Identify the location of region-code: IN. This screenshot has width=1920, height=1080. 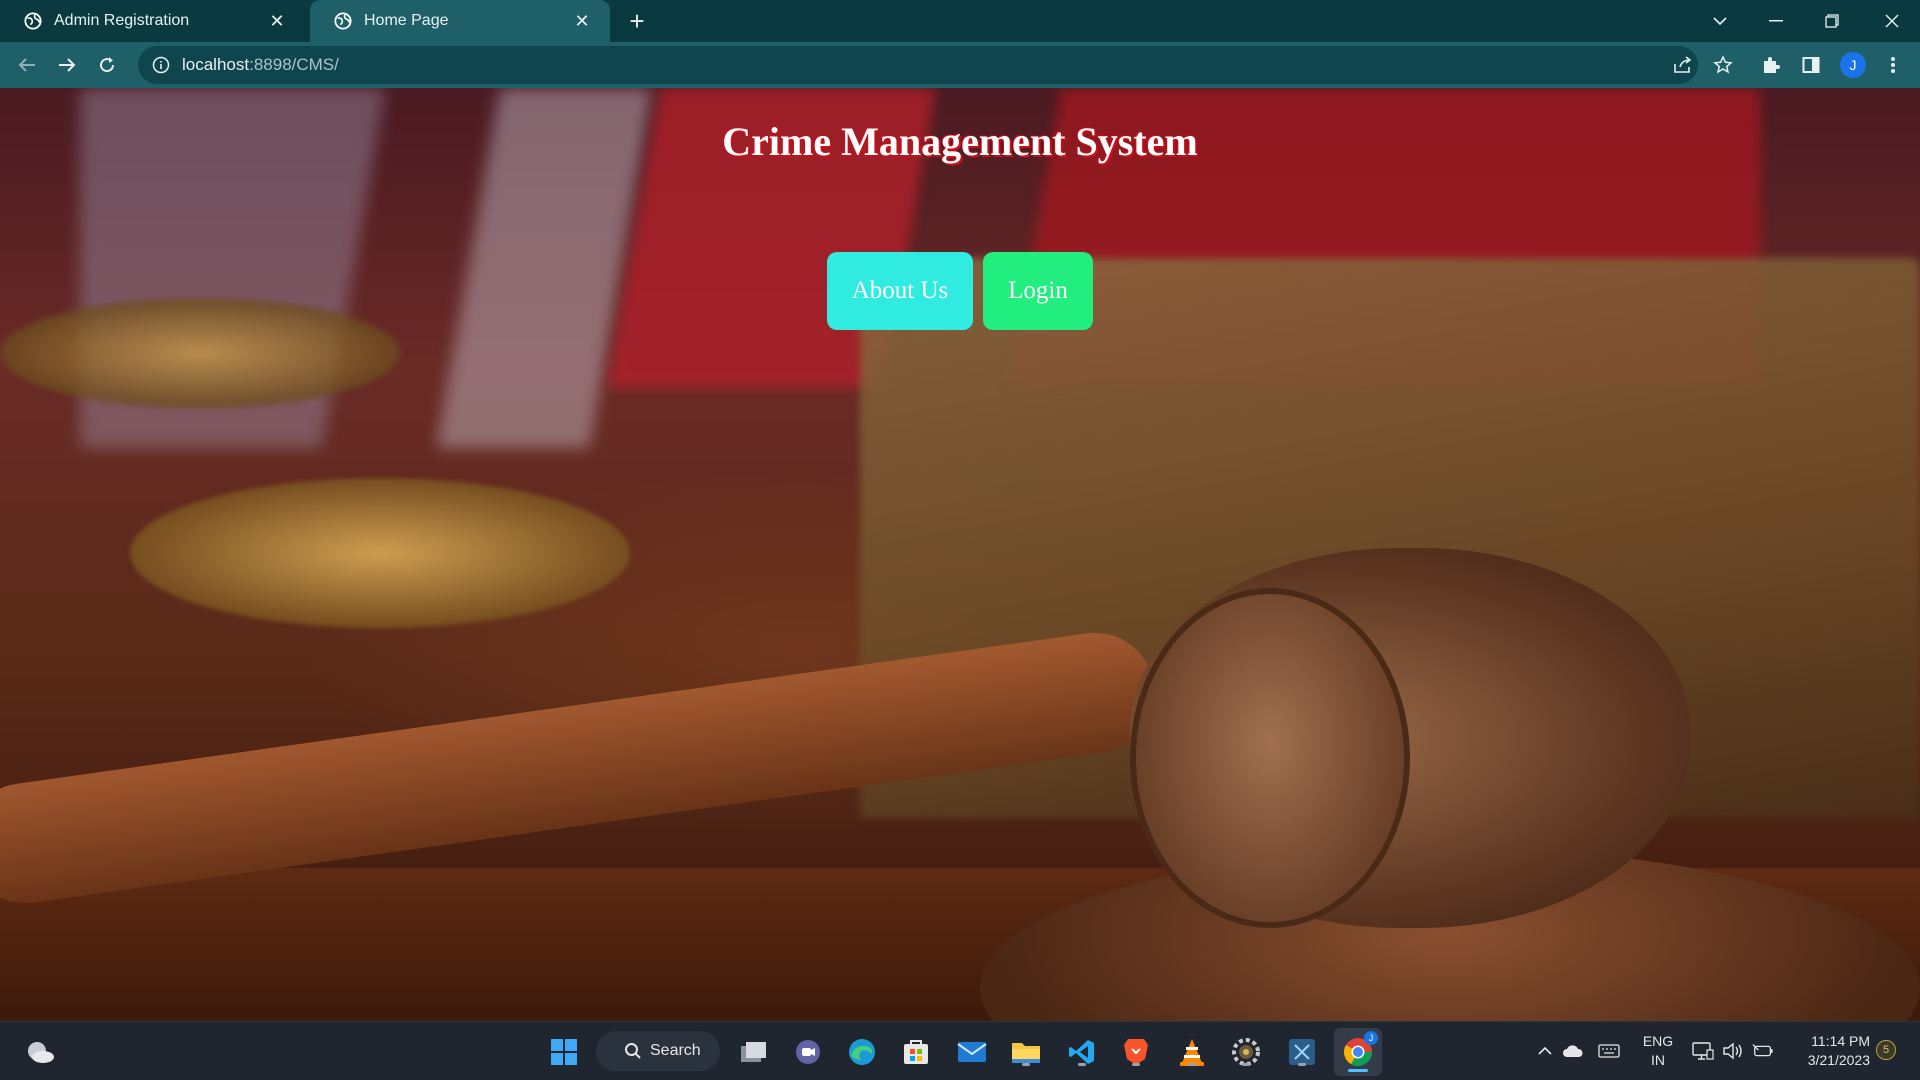
(1658, 1060).